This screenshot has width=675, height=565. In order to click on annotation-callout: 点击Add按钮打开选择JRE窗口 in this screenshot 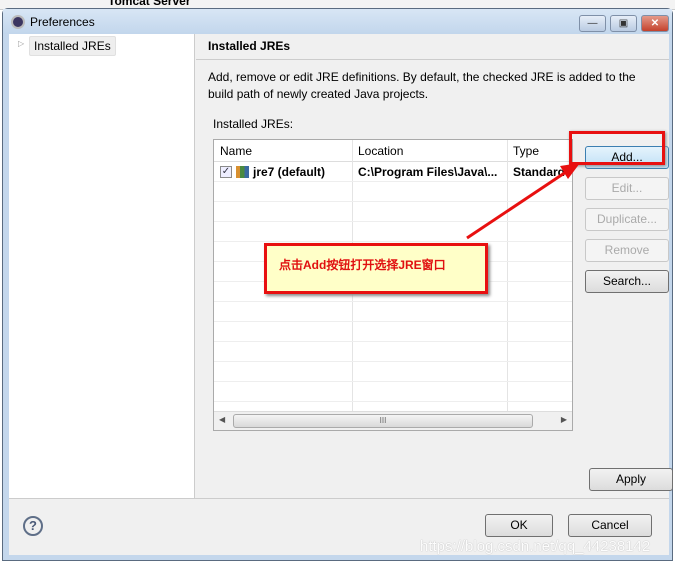, I will do `click(376, 268)`.